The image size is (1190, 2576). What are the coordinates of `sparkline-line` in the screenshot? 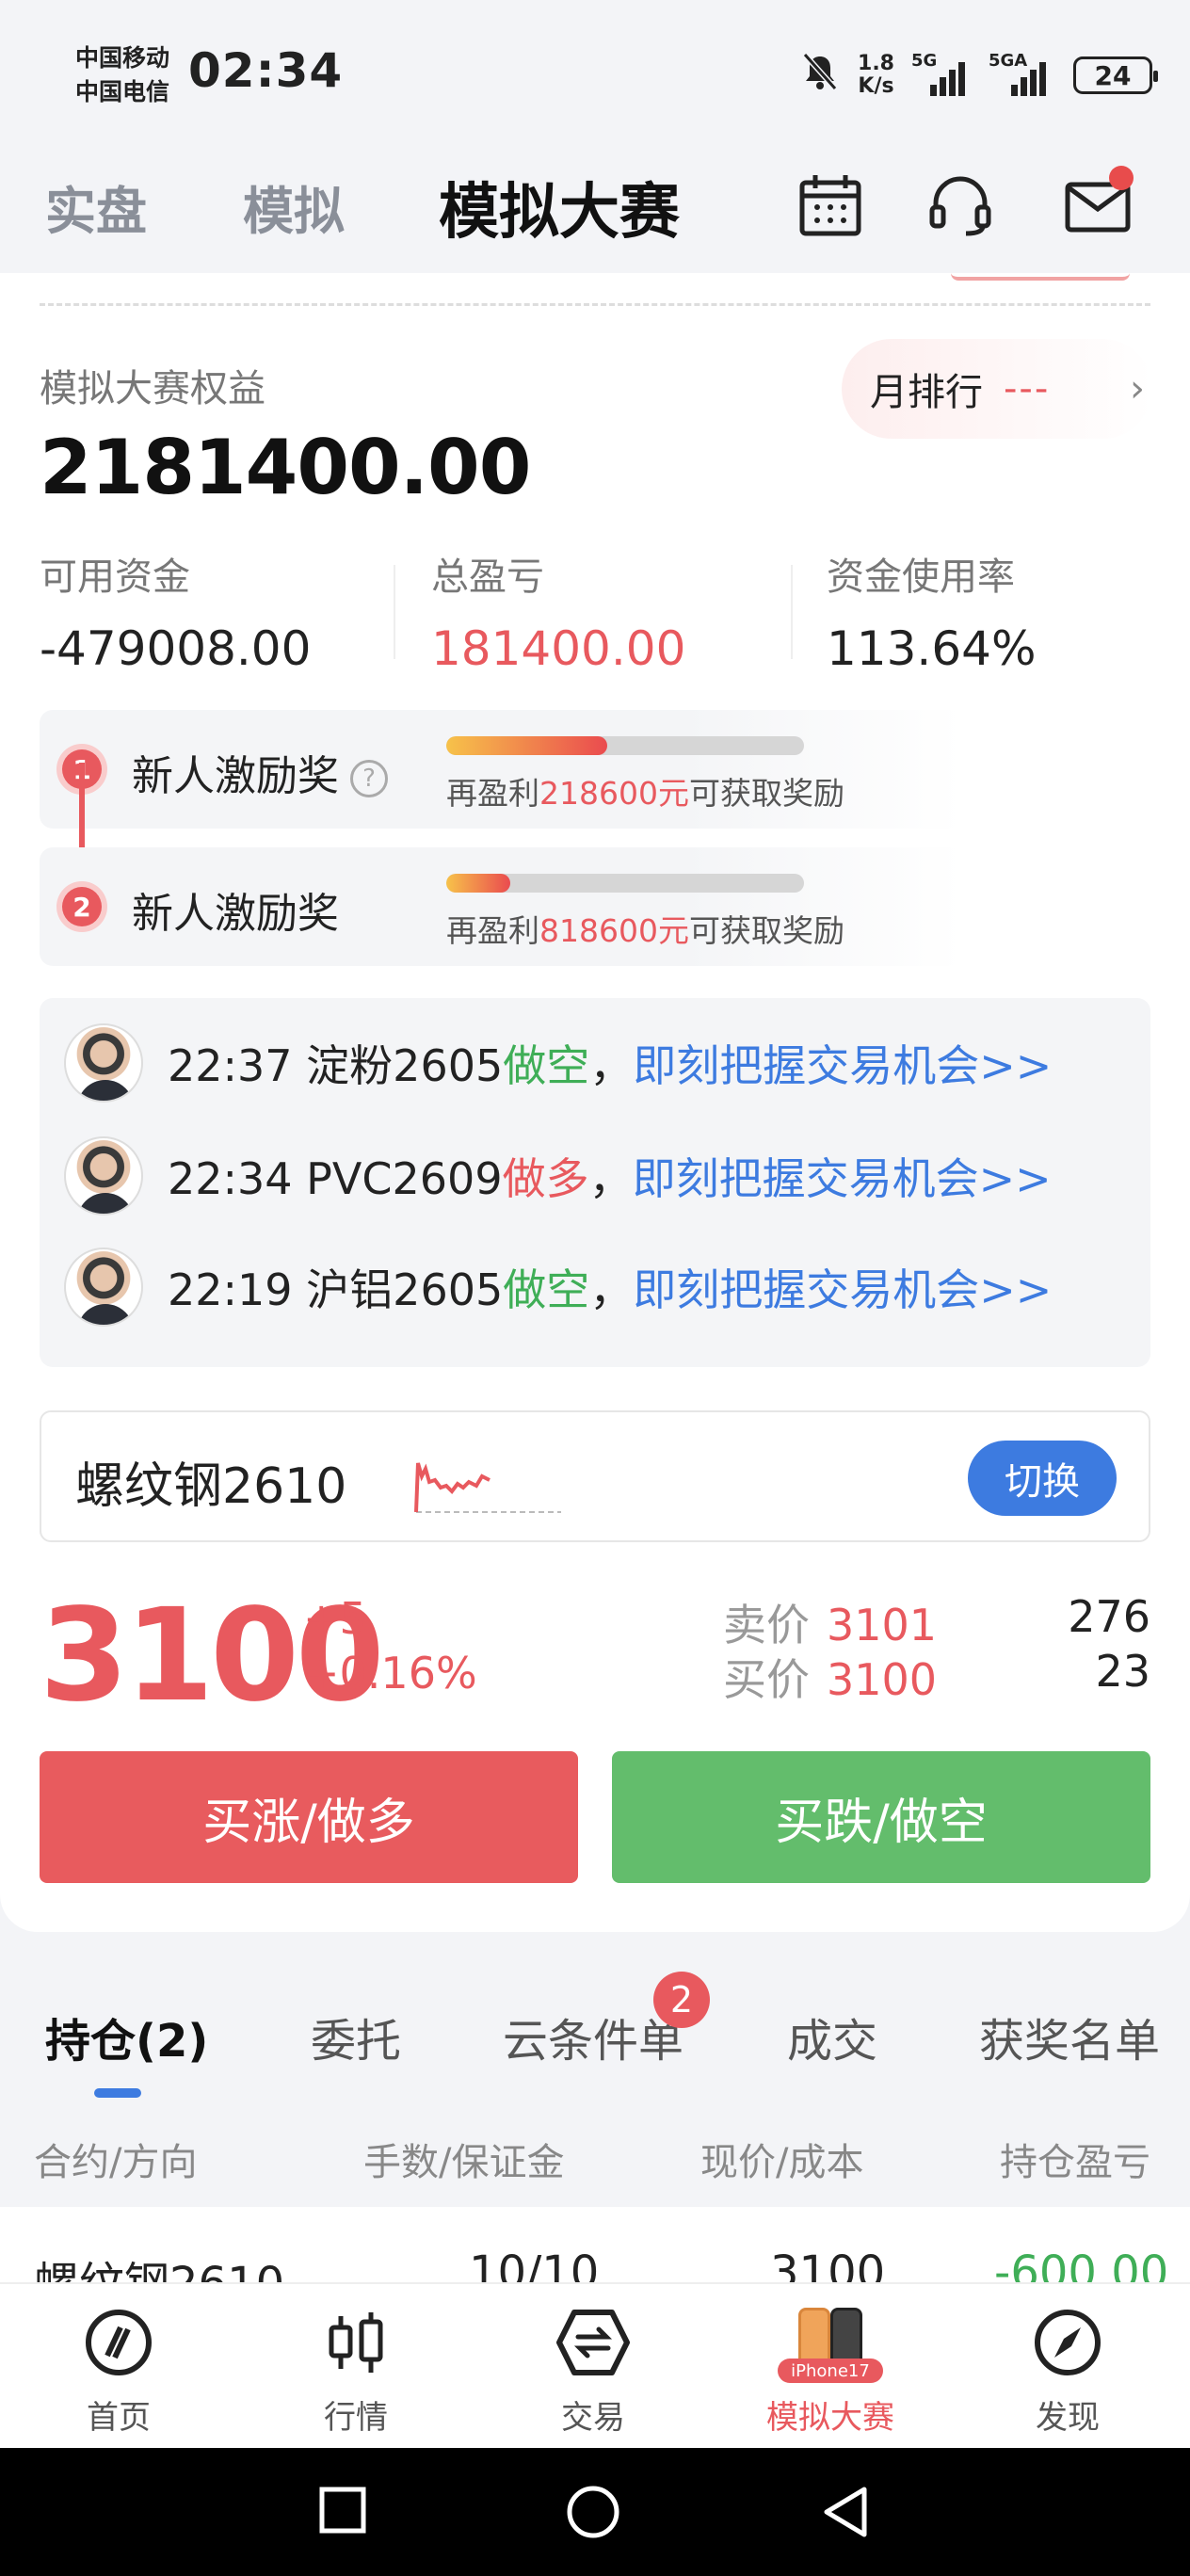 It's located at (452, 1487).